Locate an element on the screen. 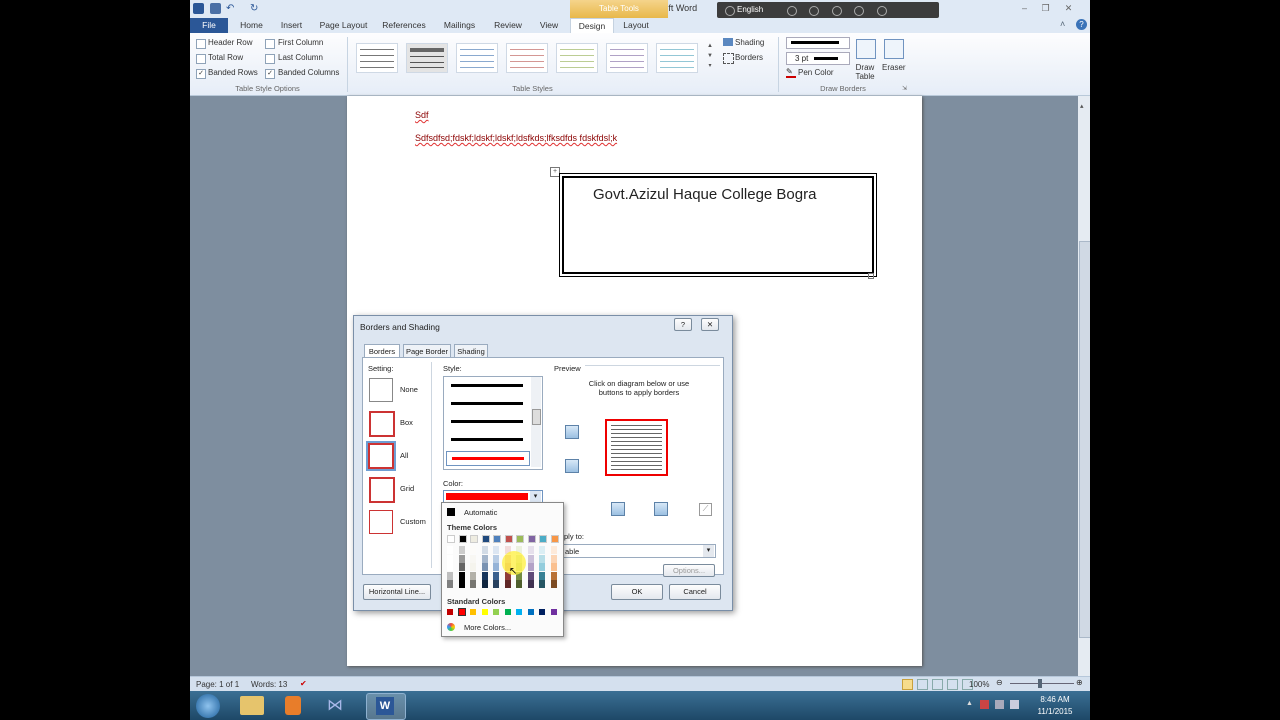  language-label: English is located at coordinates (750, 9).